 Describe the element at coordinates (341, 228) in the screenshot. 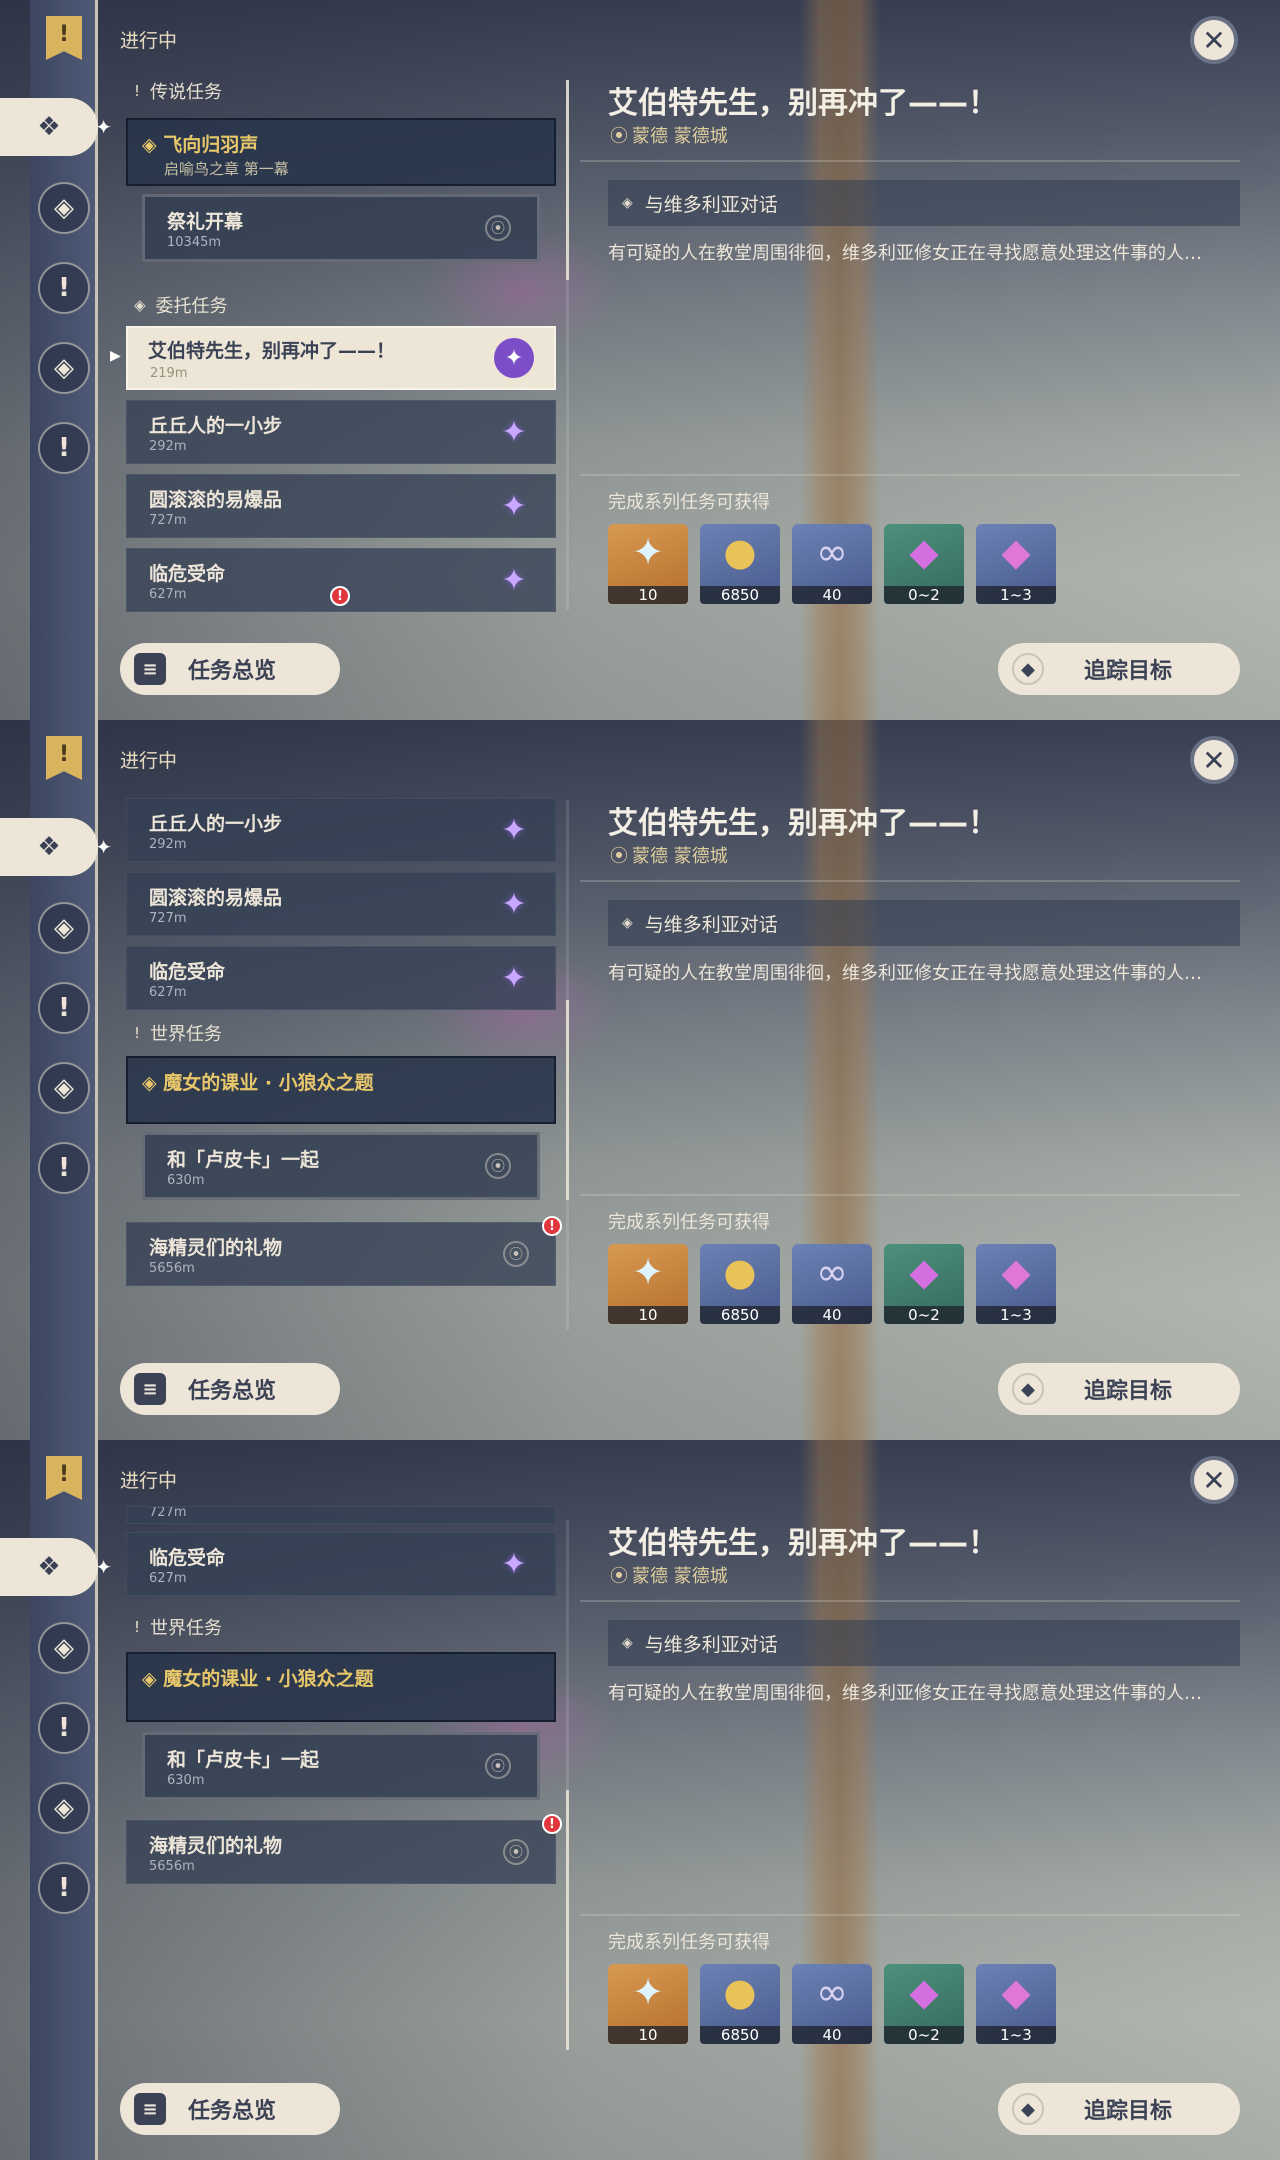

I see `quest-legend-sub: 祭礼开幕 10345m ⦿` at that location.